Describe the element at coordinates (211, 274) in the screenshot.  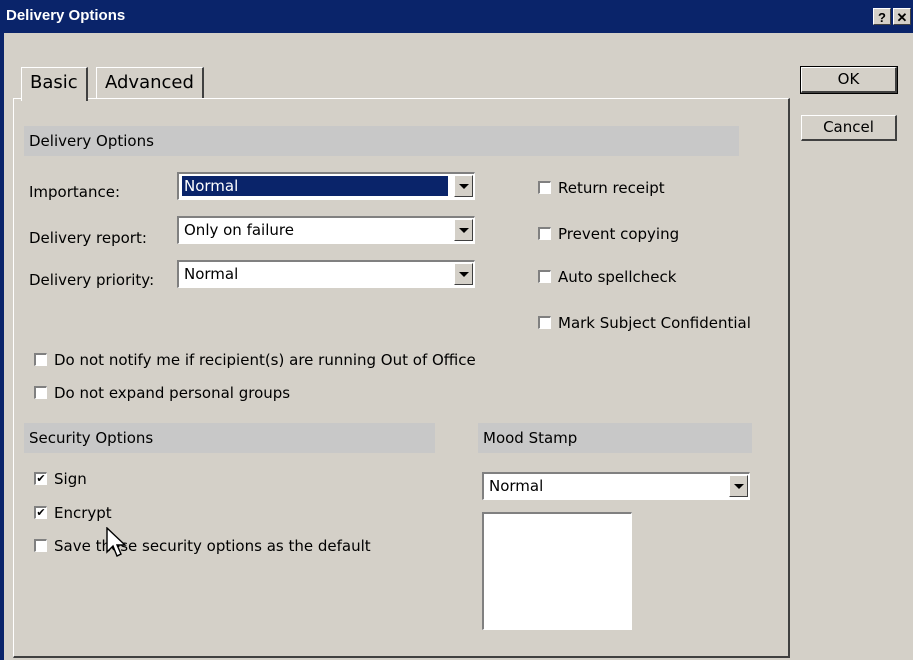
I see `delivery-priority-value: Normal` at that location.